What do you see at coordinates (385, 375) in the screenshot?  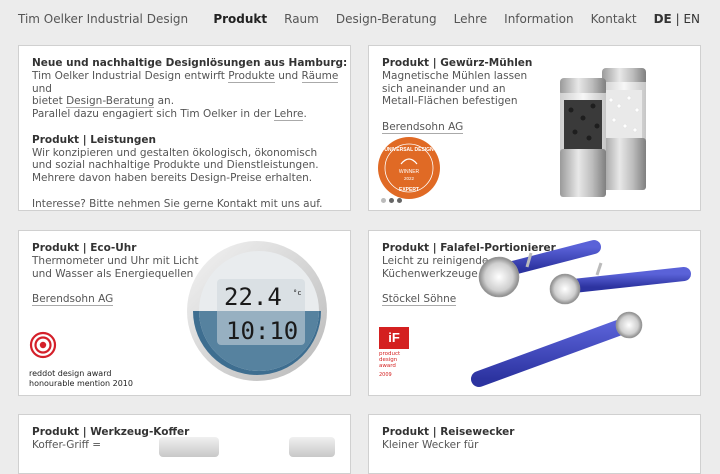 I see `if-award-year: 2009` at bounding box center [385, 375].